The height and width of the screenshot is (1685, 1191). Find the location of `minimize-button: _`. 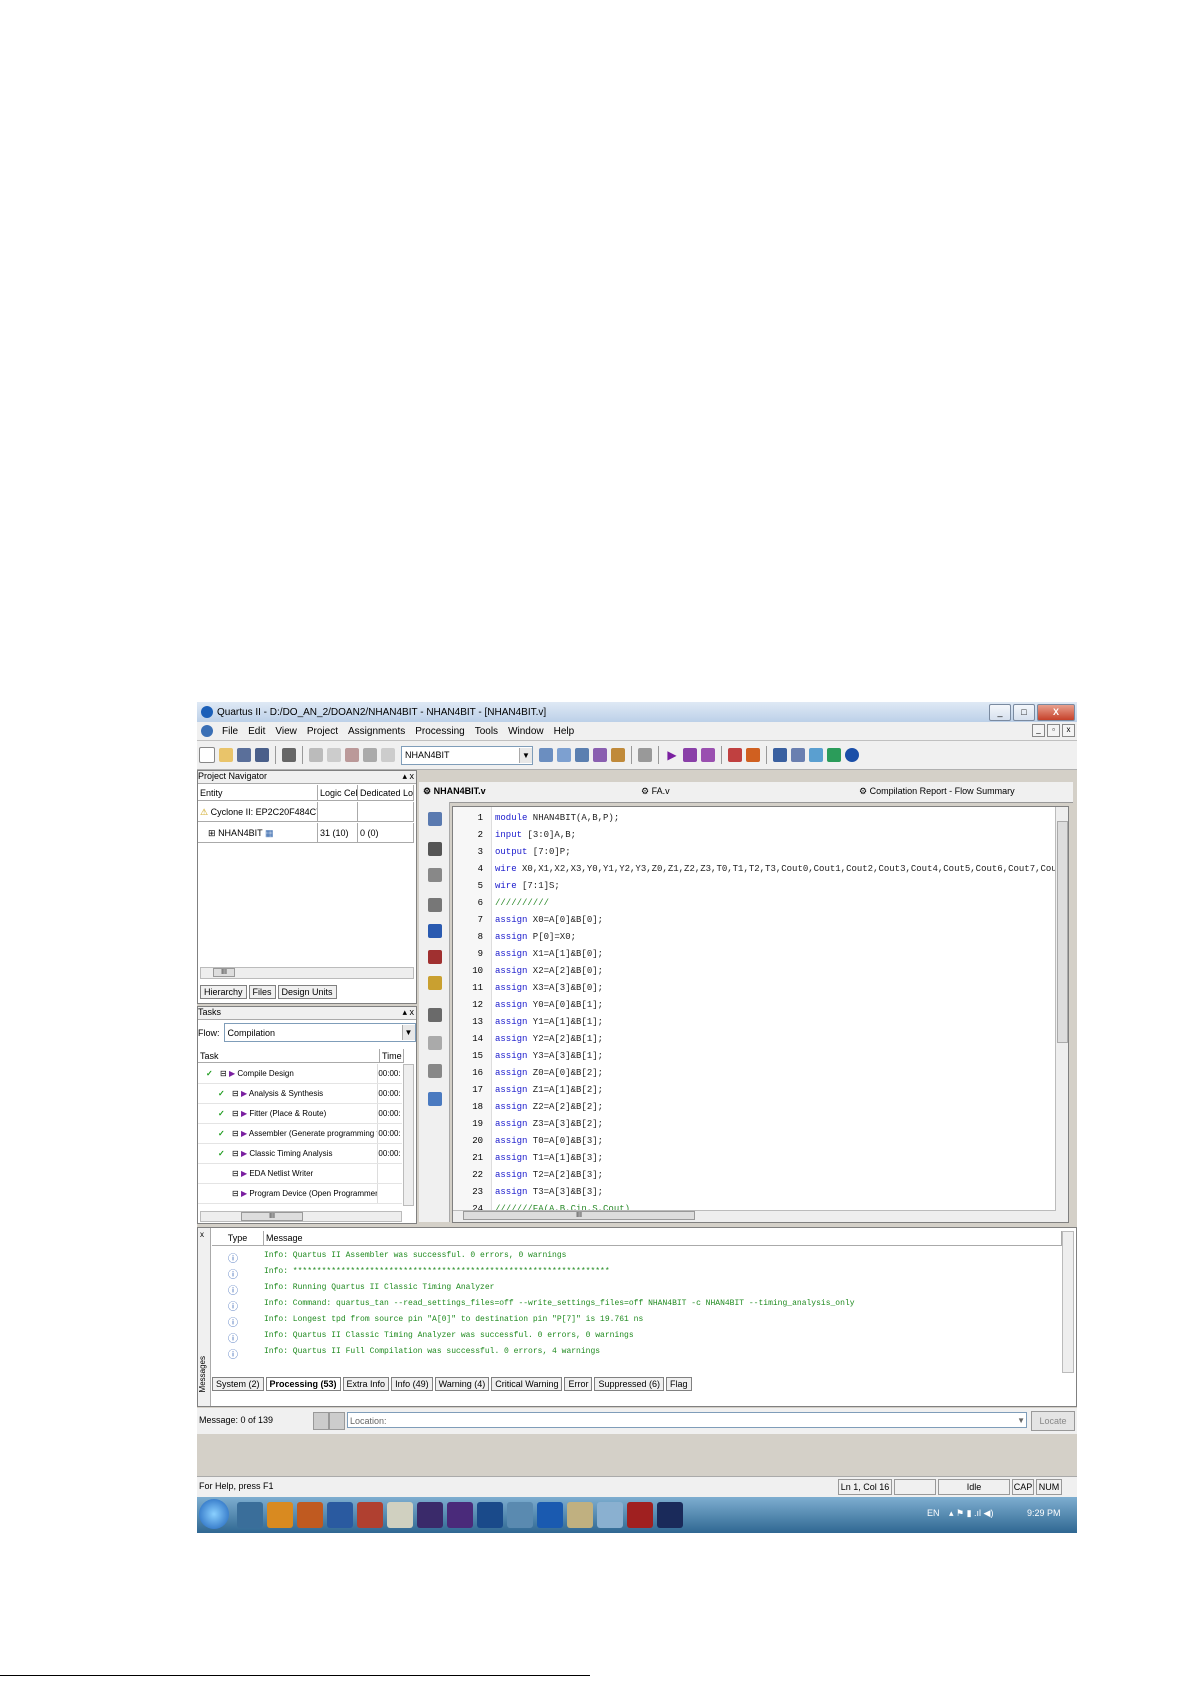

minimize-button: _ is located at coordinates (1000, 712).